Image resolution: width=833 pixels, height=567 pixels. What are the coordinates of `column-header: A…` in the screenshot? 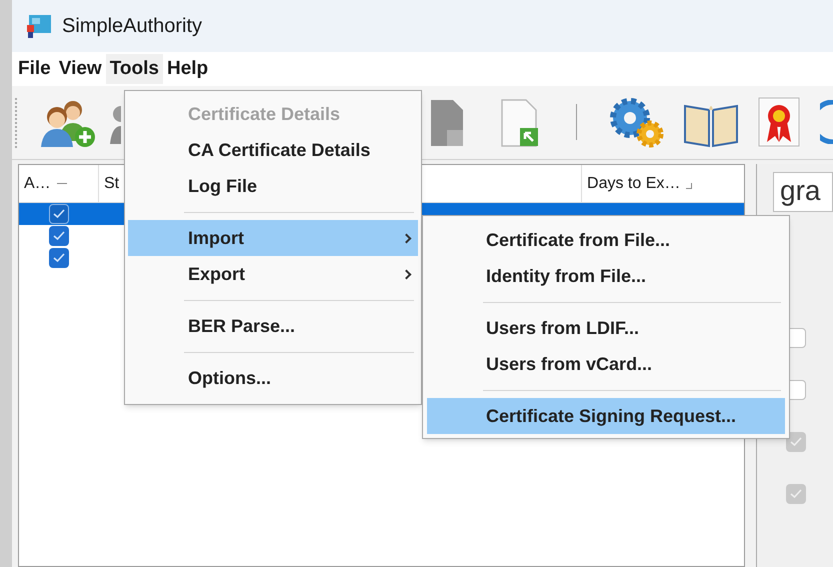 It's located at (37, 184).